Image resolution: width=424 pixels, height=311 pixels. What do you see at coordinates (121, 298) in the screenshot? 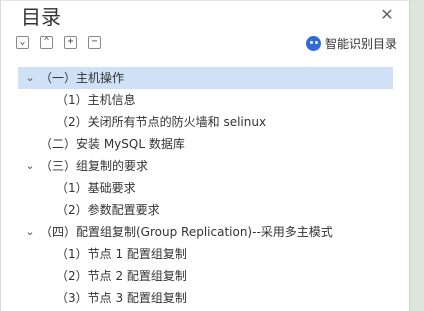
I see `toc-item-label: （3）节点 3 配置组复制` at bounding box center [121, 298].